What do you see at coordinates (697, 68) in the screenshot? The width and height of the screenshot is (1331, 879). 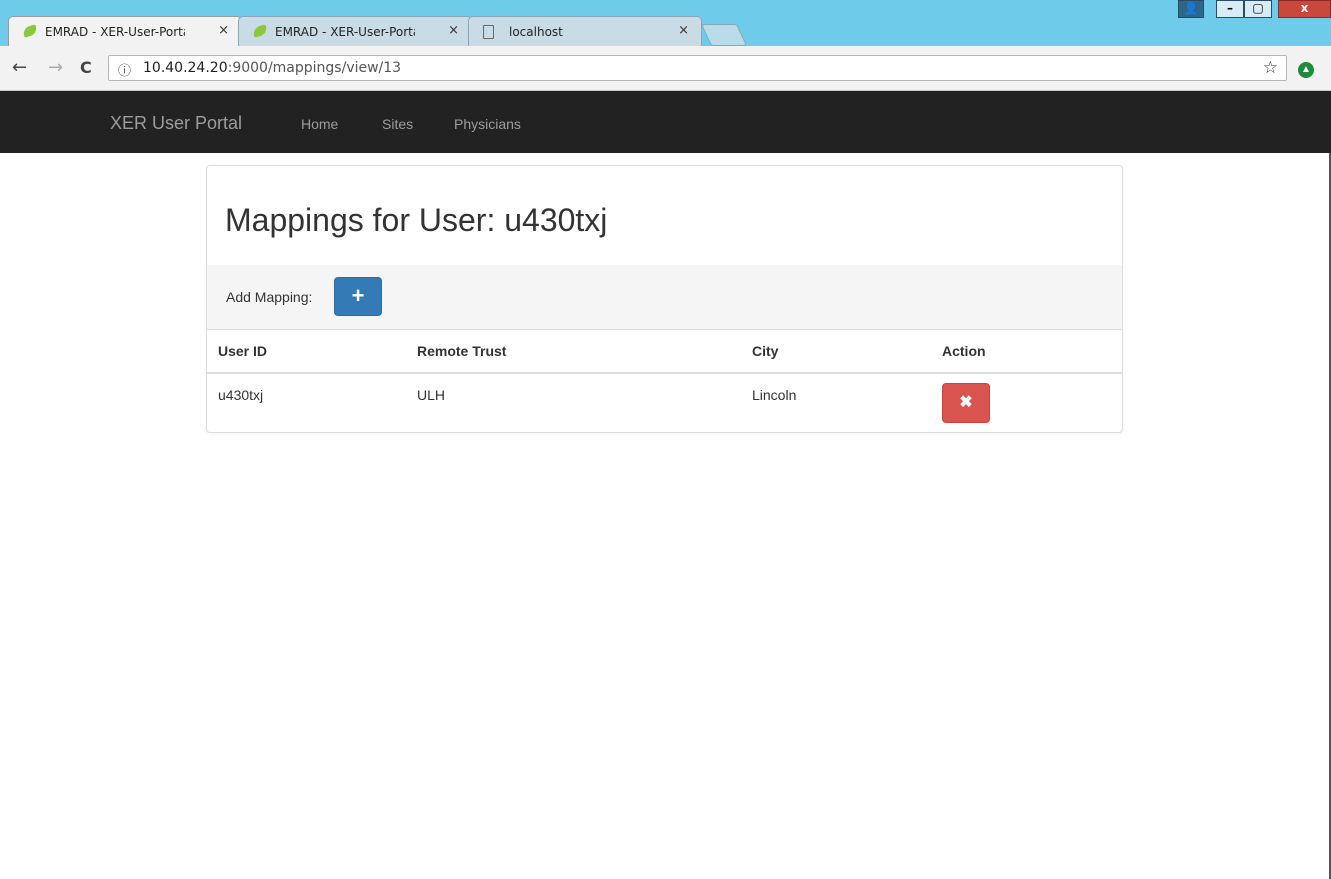 I see `address-bar: ⓘ 10.40.24.20:9000/mappings/view/13 ☆` at bounding box center [697, 68].